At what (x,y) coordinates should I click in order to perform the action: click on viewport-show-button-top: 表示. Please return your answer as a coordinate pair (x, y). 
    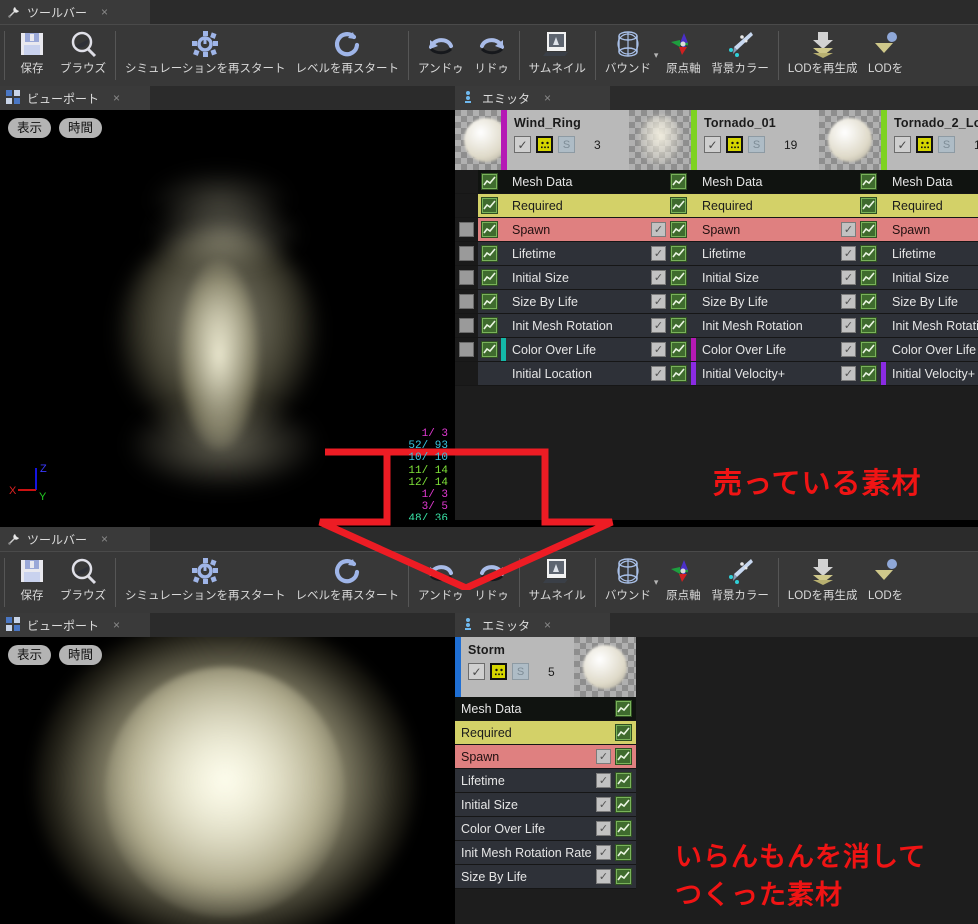
    Looking at the image, I should click on (30, 128).